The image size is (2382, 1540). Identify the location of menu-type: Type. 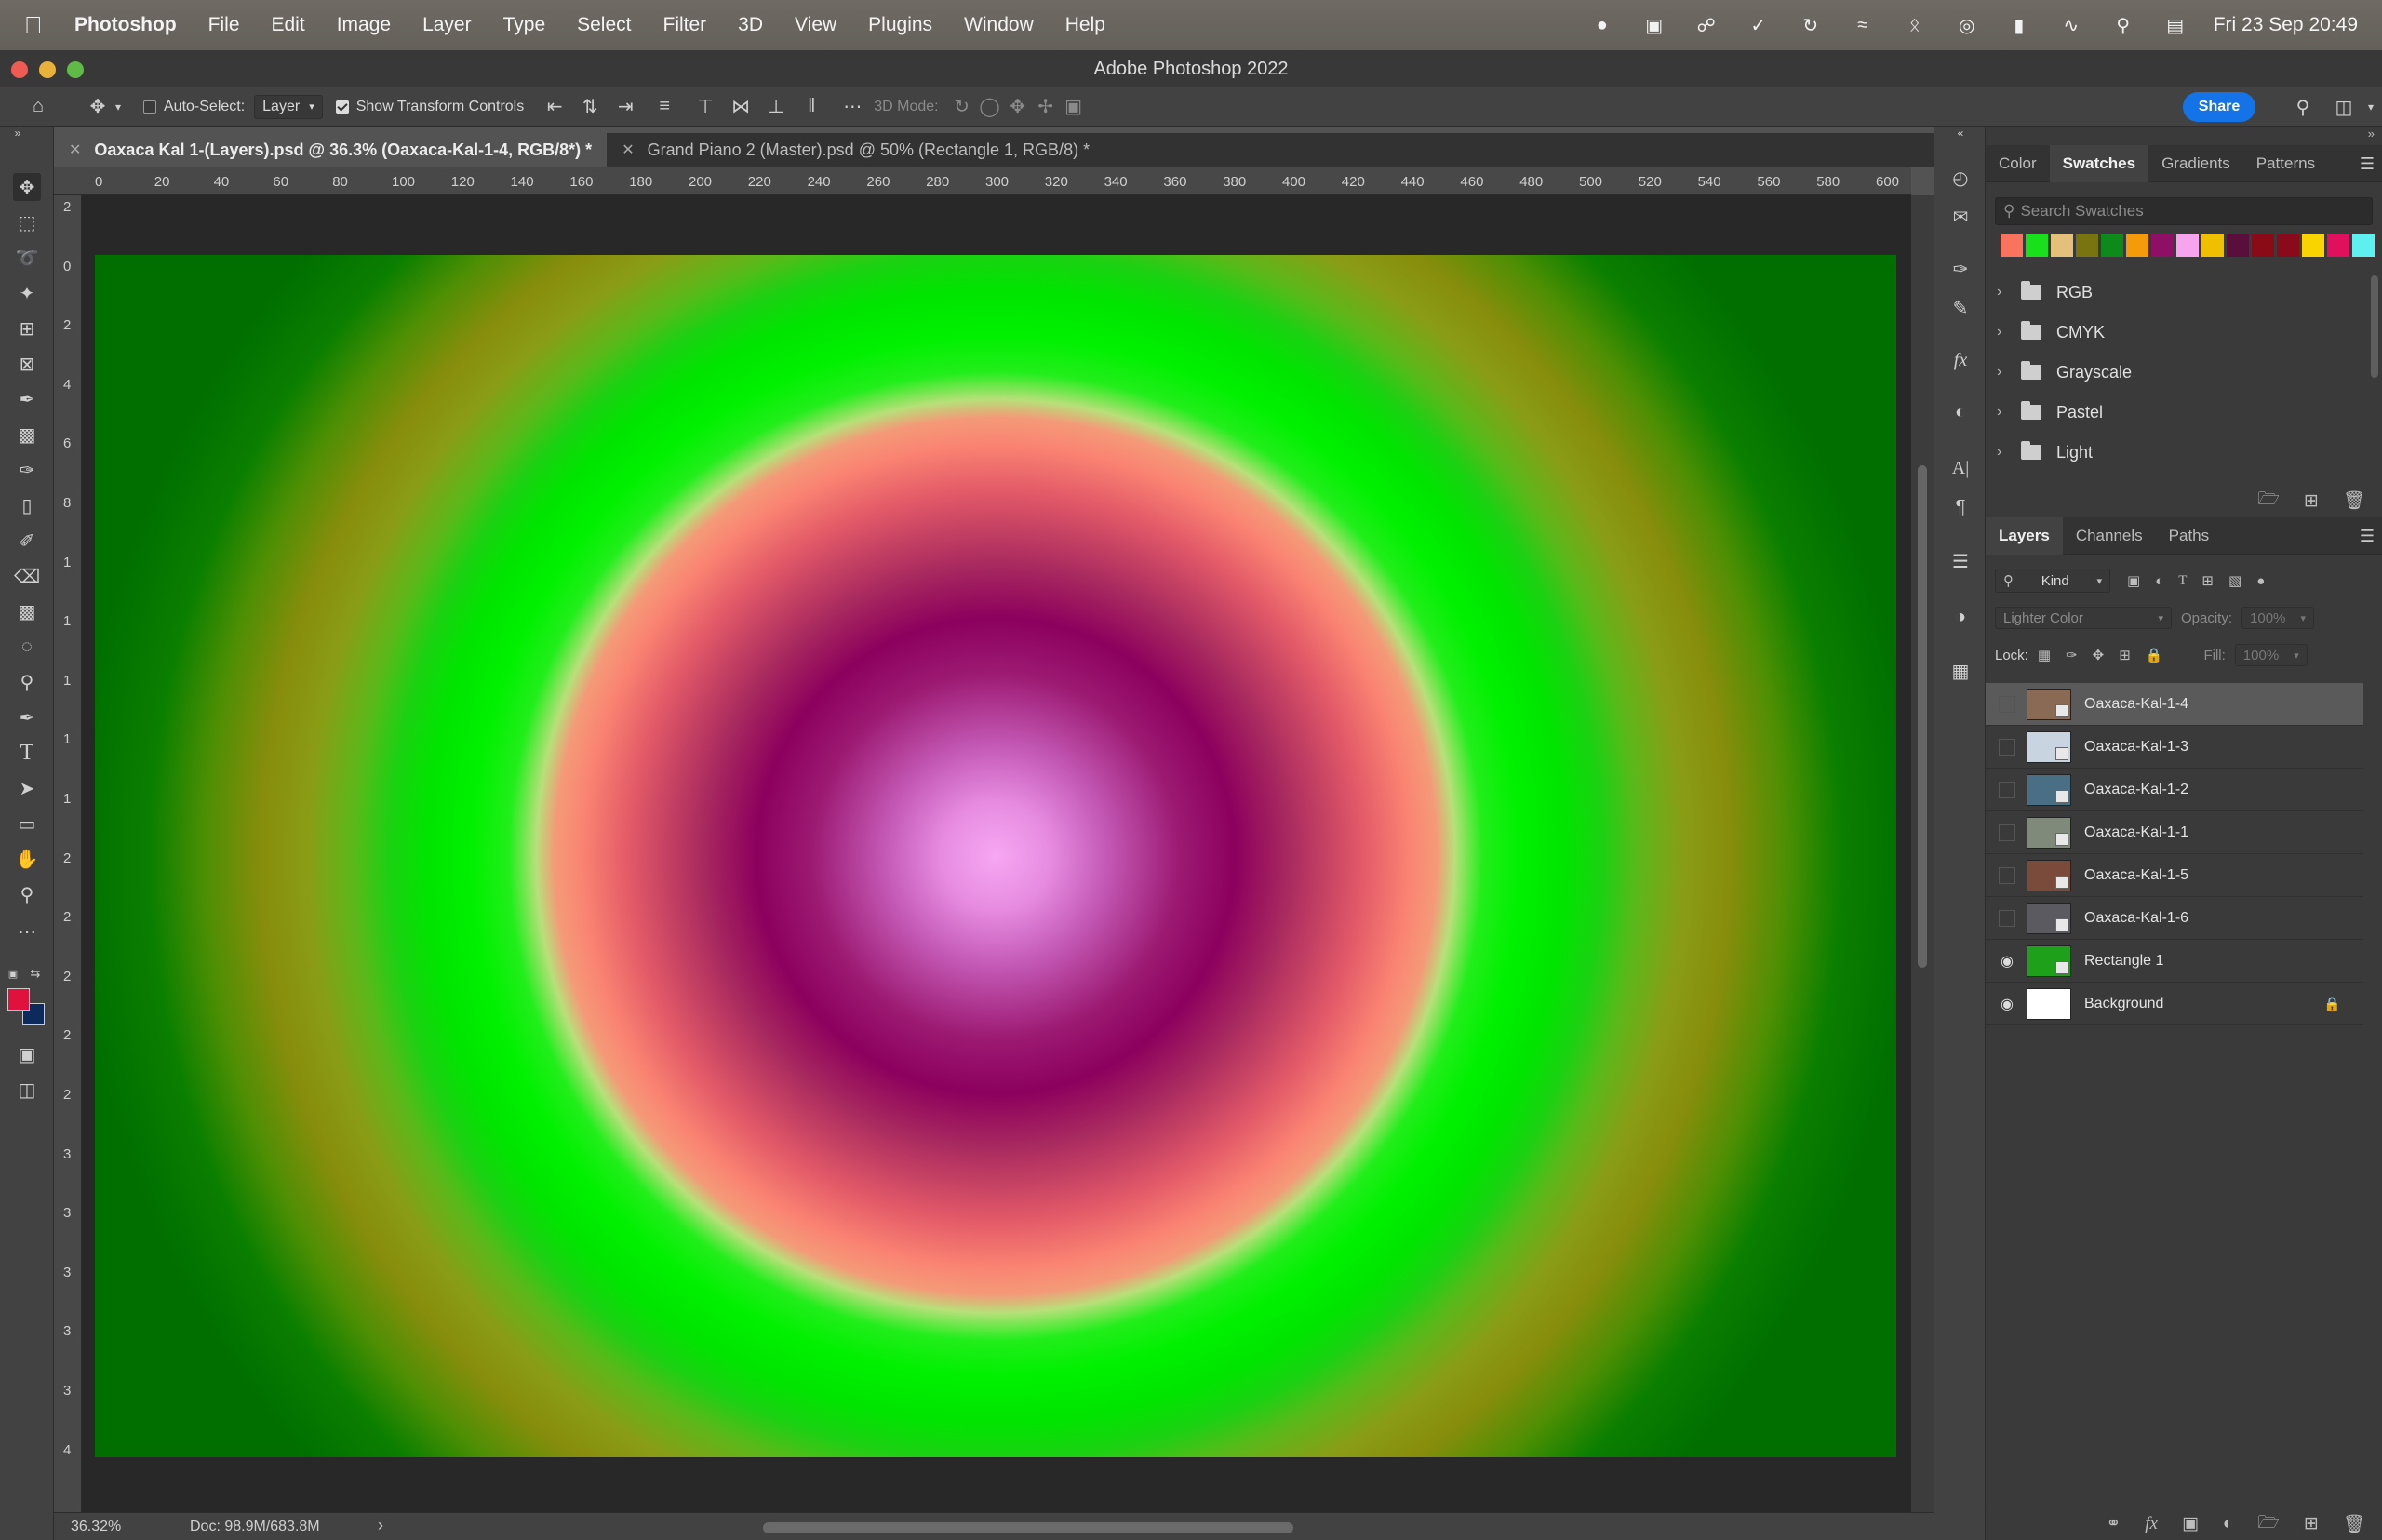
(524, 25).